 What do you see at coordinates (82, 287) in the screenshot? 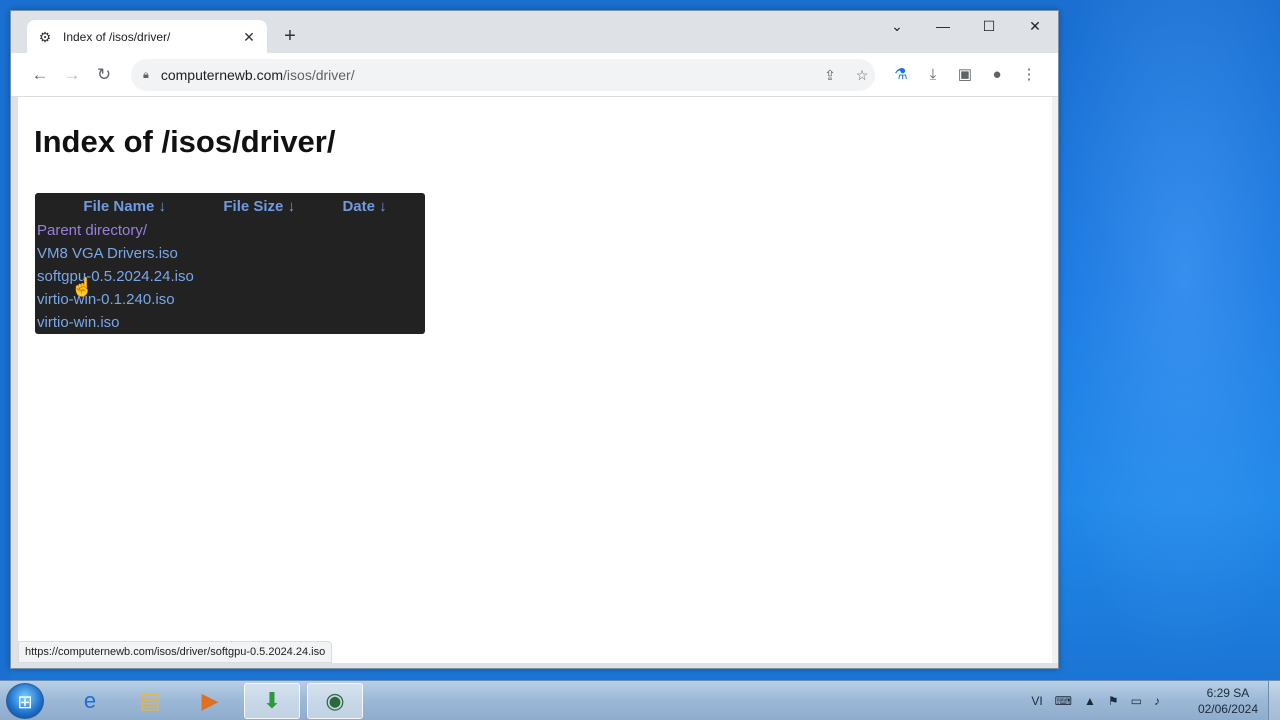
I see `hand-cursor-icon: ☝` at bounding box center [82, 287].